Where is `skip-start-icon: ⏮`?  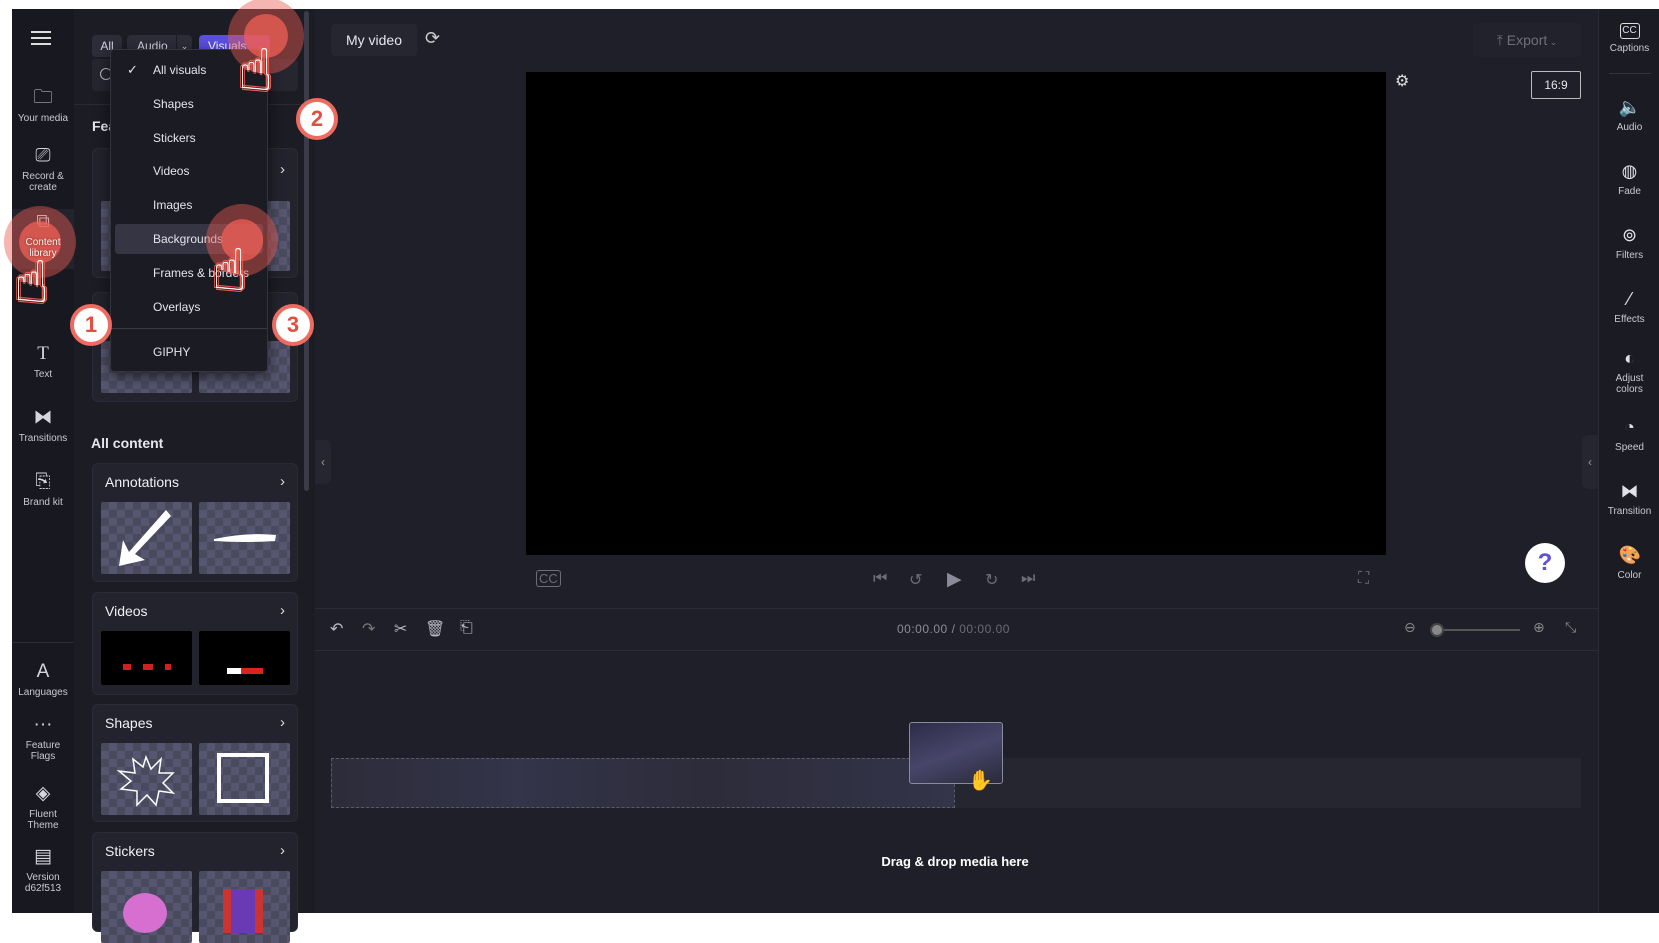 skip-start-icon: ⏮ is located at coordinates (880, 579).